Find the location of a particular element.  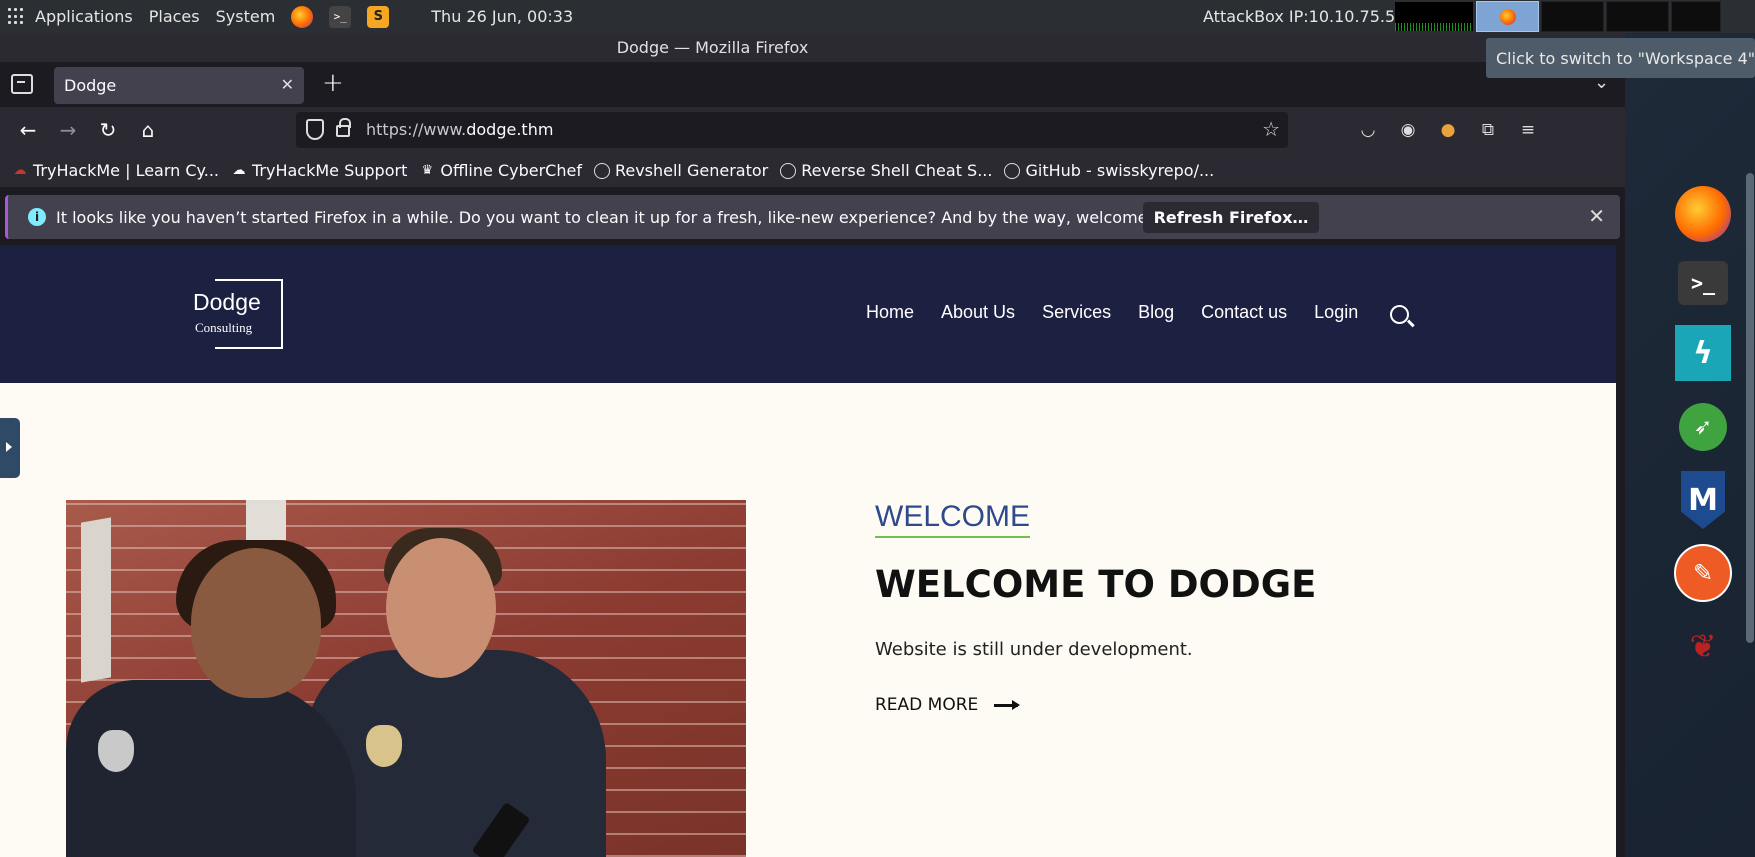

github-icon is located at coordinates (1012, 170).